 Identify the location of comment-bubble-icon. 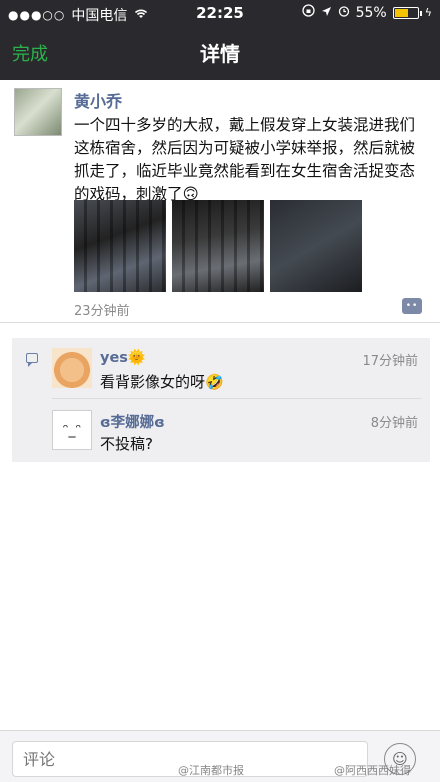
(32, 360).